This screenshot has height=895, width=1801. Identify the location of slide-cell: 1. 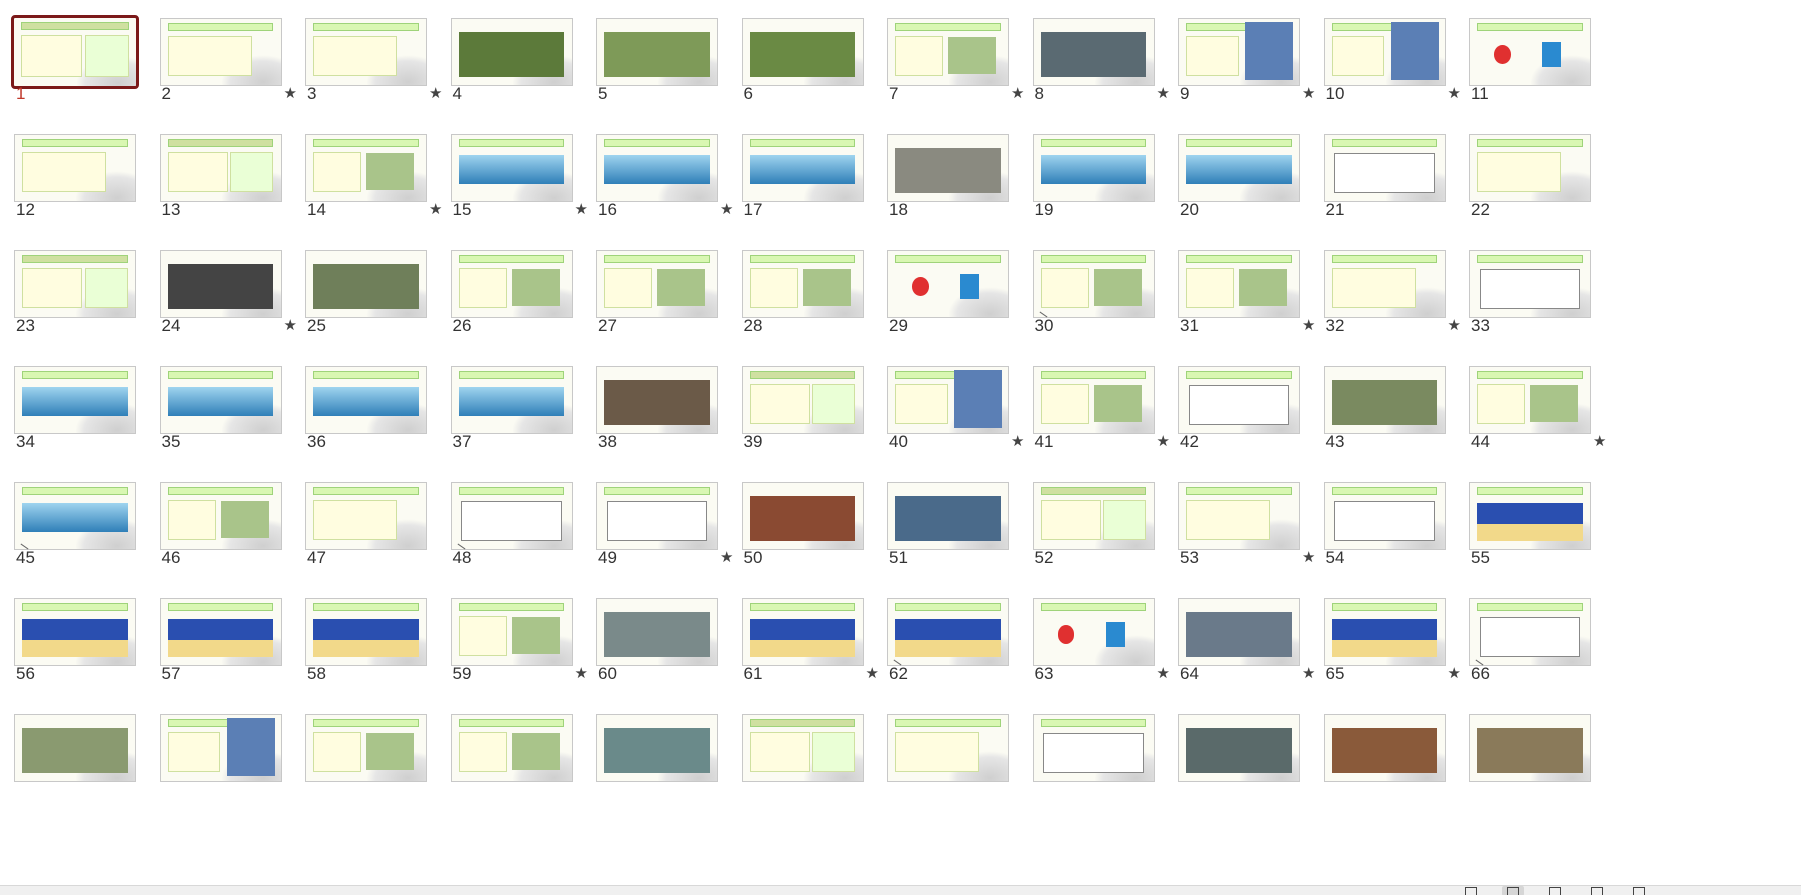
(80, 65).